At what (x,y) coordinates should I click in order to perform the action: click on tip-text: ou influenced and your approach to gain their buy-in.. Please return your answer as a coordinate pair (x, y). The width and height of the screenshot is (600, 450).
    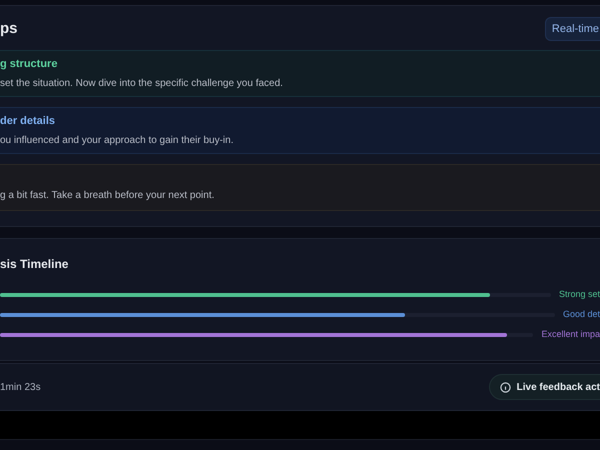
    Looking at the image, I should click on (117, 141).